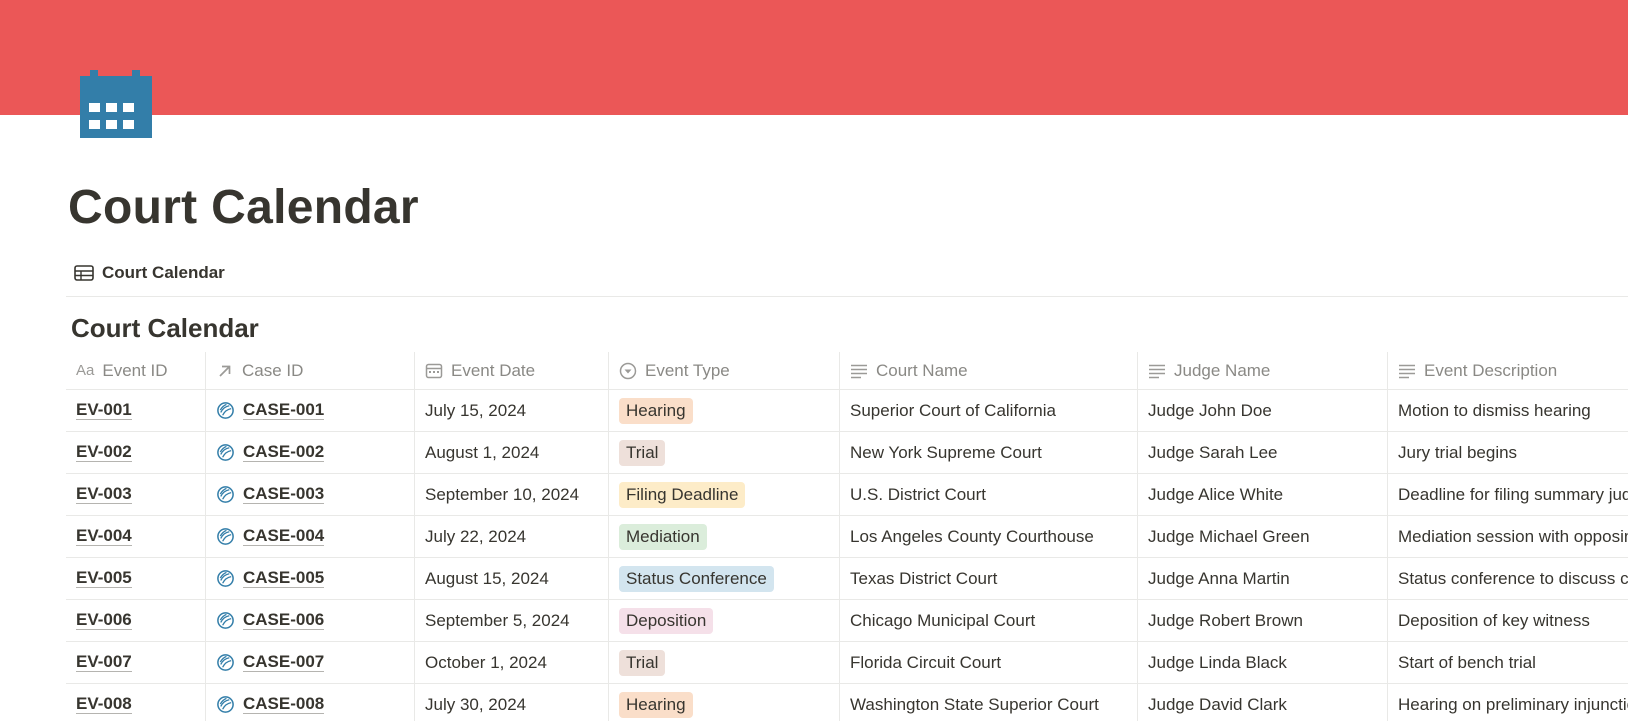  What do you see at coordinates (989, 494) in the screenshot?
I see `court-name-cell: U.S. District Court` at bounding box center [989, 494].